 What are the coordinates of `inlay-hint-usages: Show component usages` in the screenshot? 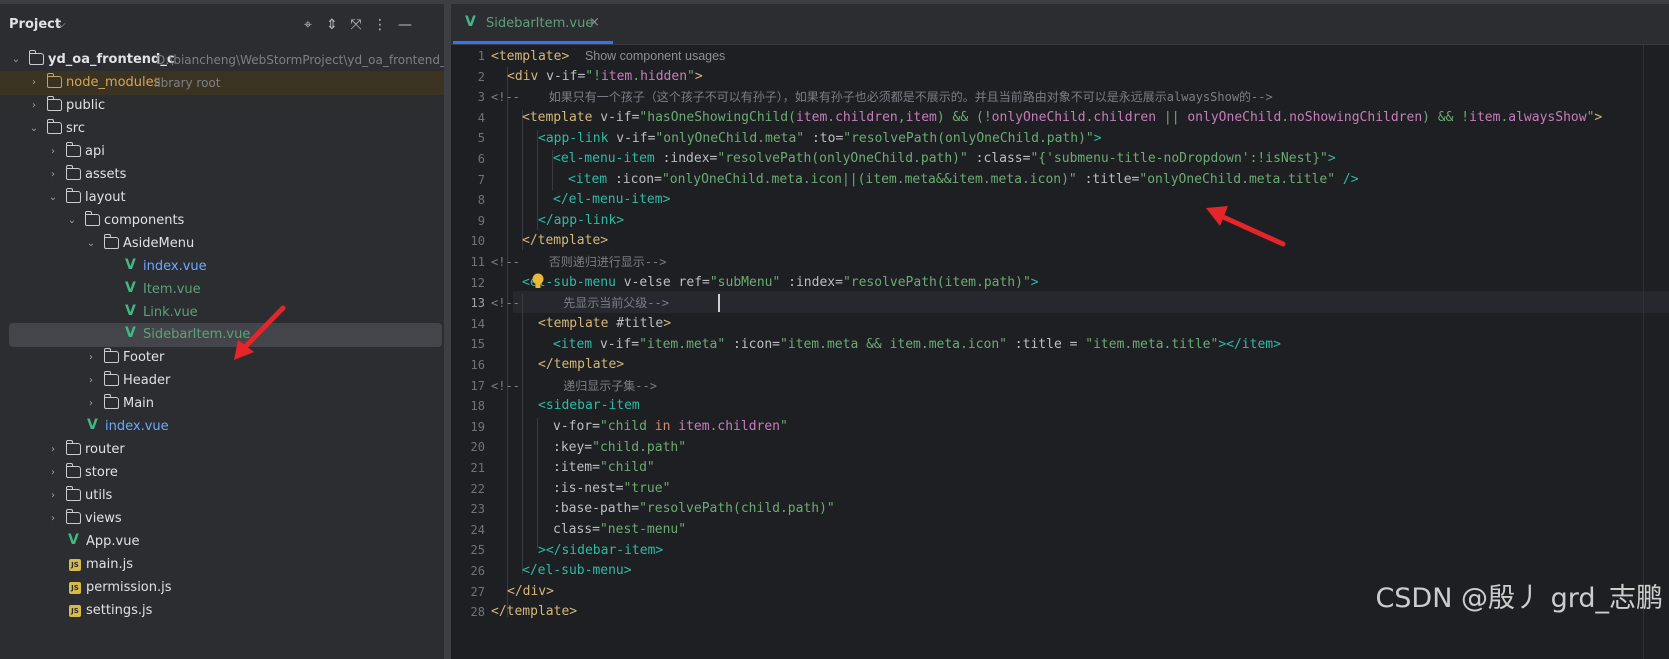 It's located at (655, 56).